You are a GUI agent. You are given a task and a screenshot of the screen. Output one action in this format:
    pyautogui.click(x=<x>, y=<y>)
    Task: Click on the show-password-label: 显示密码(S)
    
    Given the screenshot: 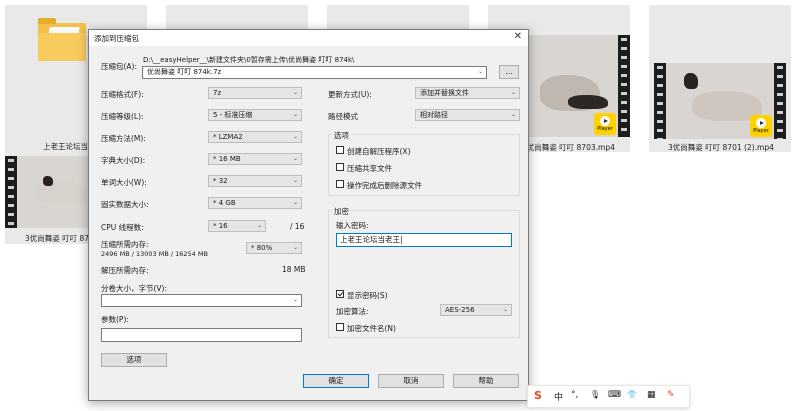 What is the action you would take?
    pyautogui.click(x=367, y=295)
    